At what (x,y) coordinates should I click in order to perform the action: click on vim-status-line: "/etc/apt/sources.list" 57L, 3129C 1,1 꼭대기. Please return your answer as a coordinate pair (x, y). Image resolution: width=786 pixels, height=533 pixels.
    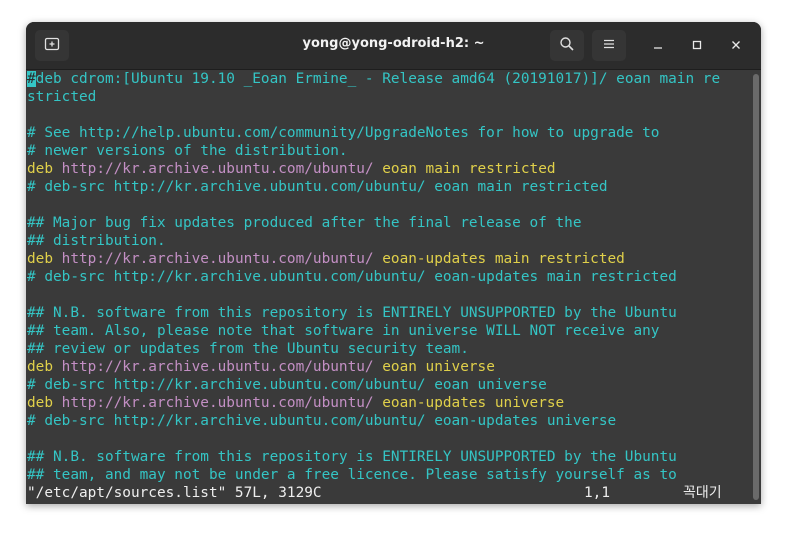
    Looking at the image, I should click on (389, 493).